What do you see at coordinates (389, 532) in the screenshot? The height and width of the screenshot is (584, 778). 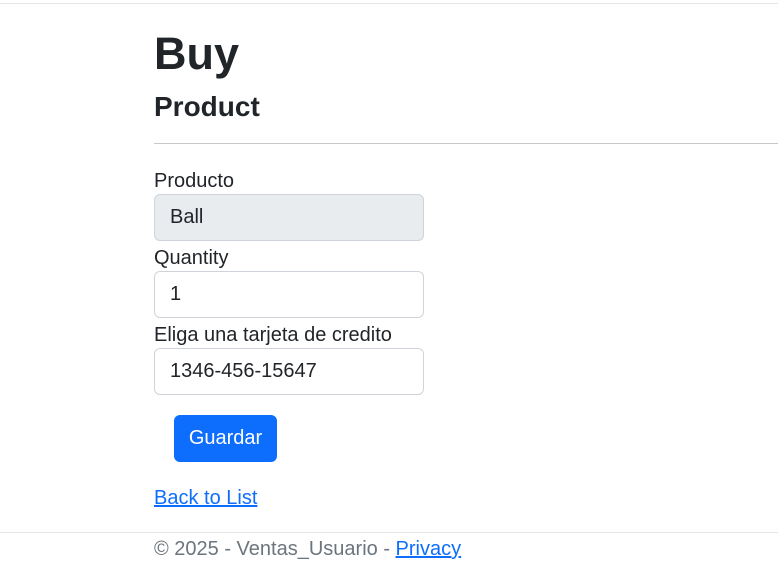 I see `footer-divider` at bounding box center [389, 532].